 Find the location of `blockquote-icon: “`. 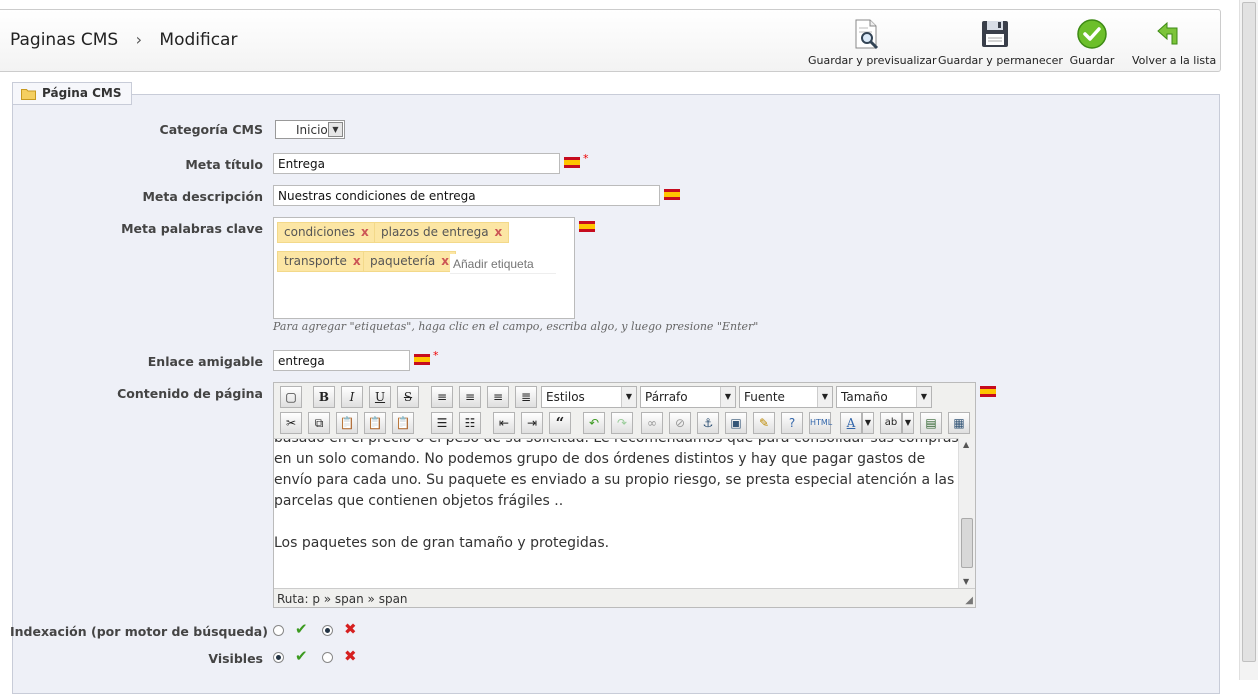

blockquote-icon: “ is located at coordinates (560, 423).